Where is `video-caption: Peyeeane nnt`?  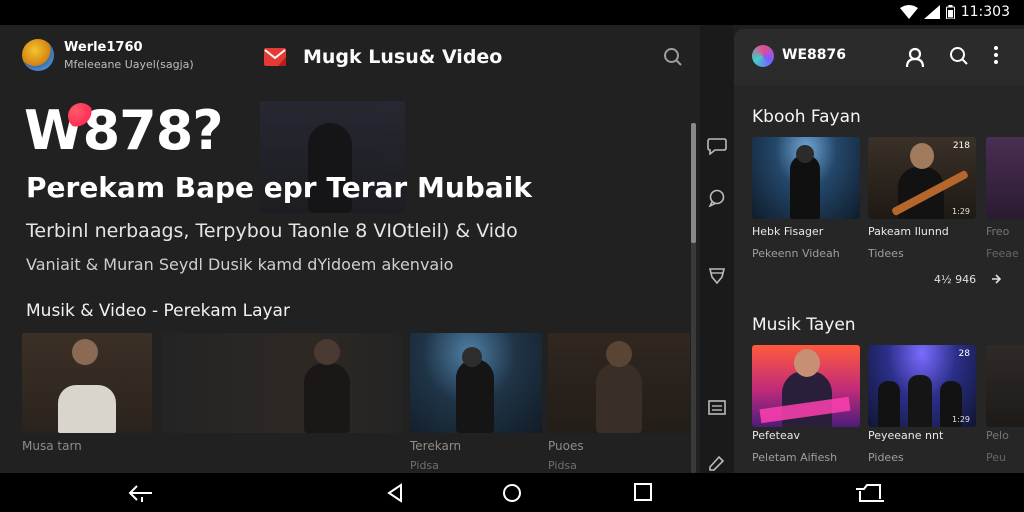
video-caption: Peyeeane nnt is located at coordinates (906, 435).